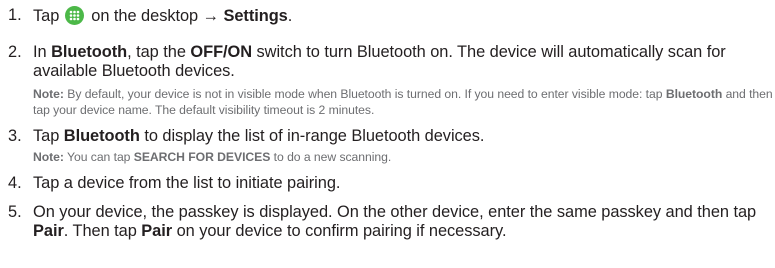 The width and height of the screenshot is (775, 268). Describe the element at coordinates (98, 157) in the screenshot. I see `note-text: You can tap` at that location.